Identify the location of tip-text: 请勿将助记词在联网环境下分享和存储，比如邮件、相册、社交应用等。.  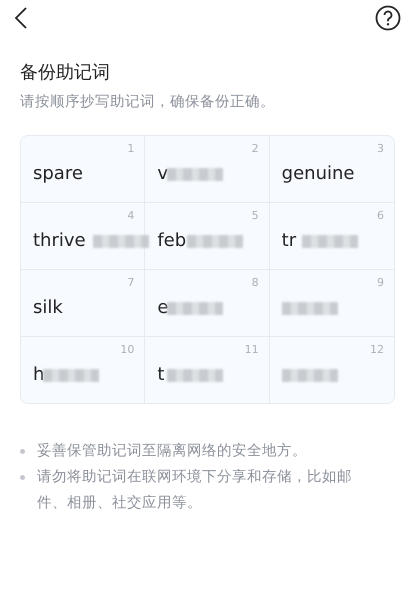
(195, 490).